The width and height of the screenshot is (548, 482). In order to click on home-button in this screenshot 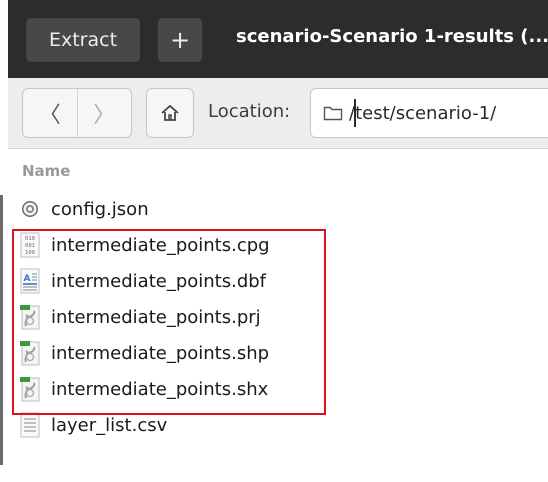, I will do `click(170, 113)`.